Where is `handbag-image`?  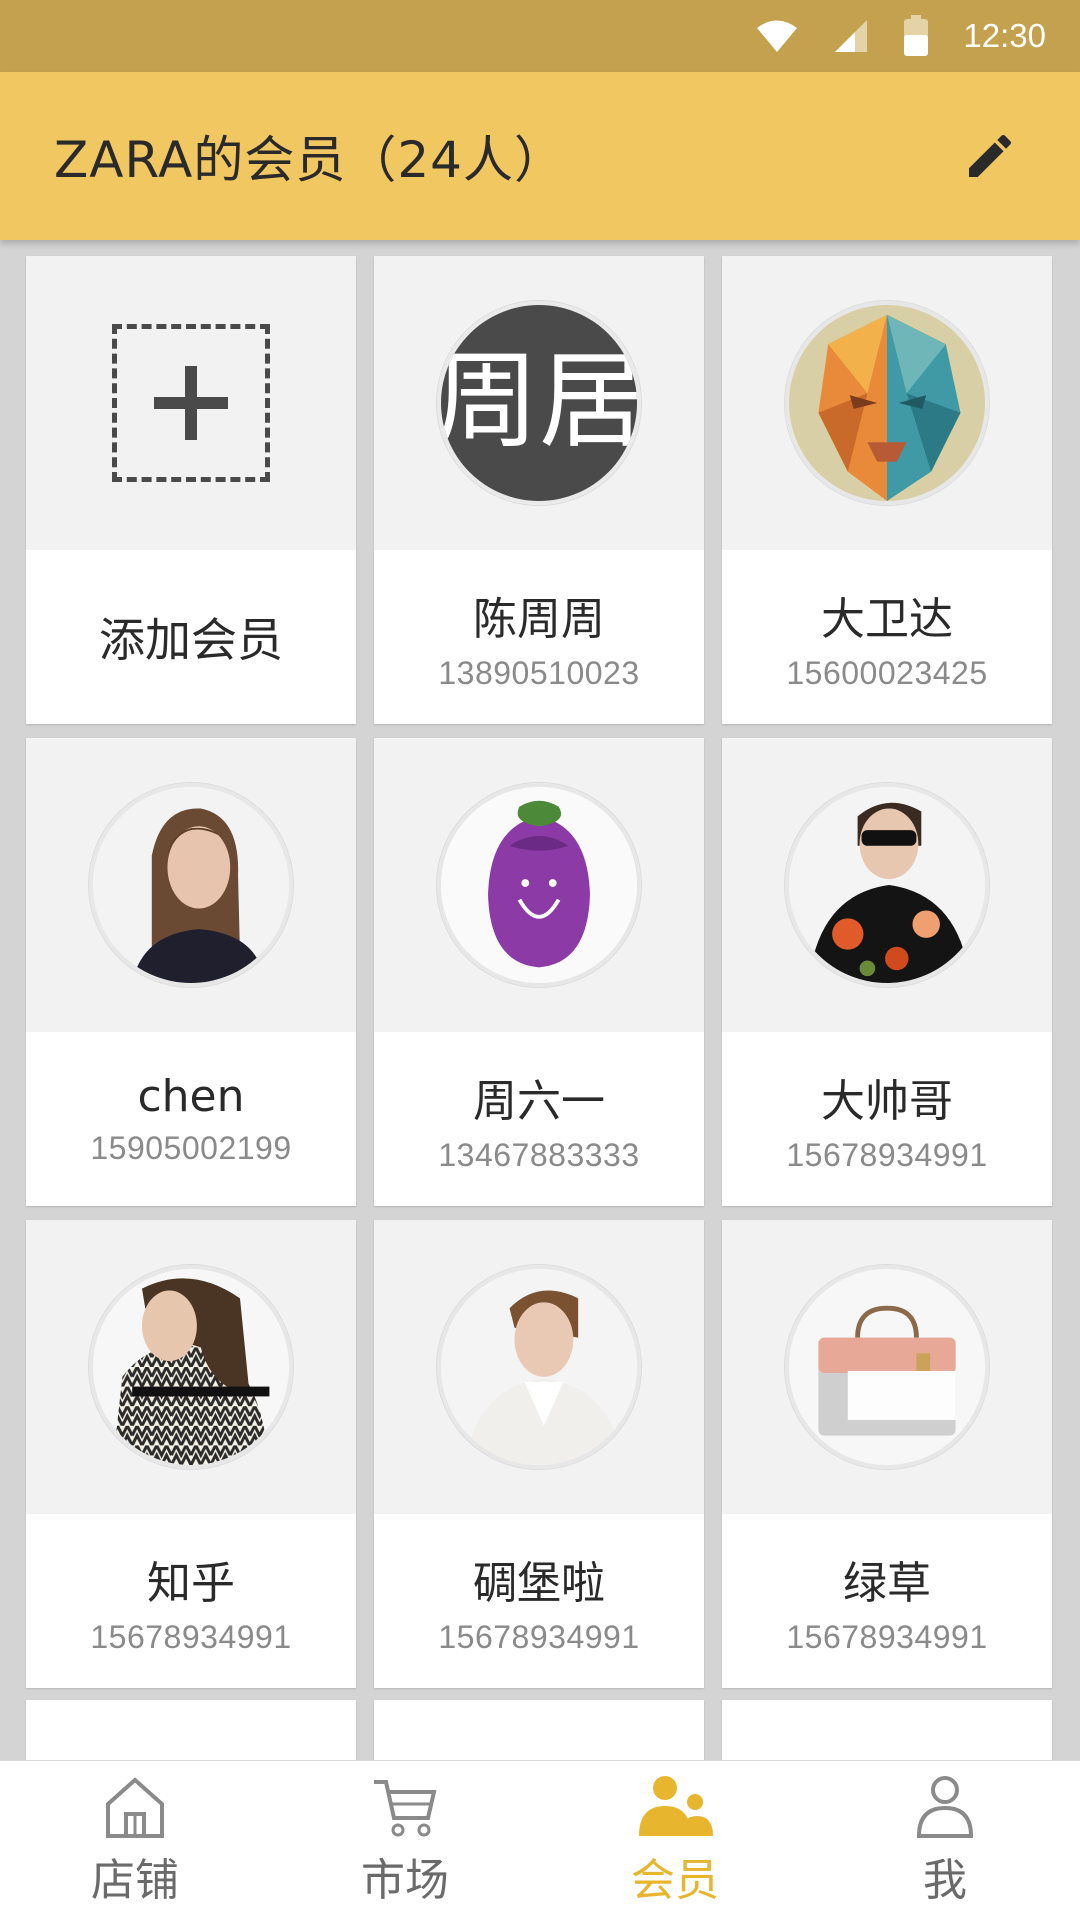 handbag-image is located at coordinates (887, 1367).